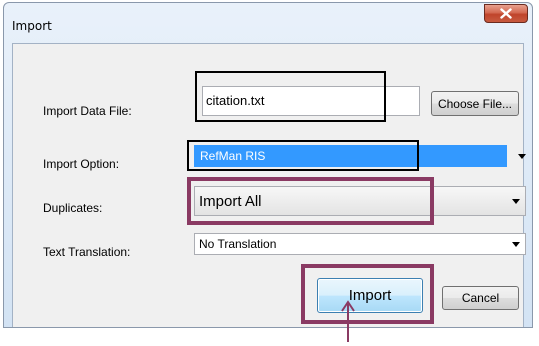  I want to click on text-translation-select: No Translation, so click(360, 244).